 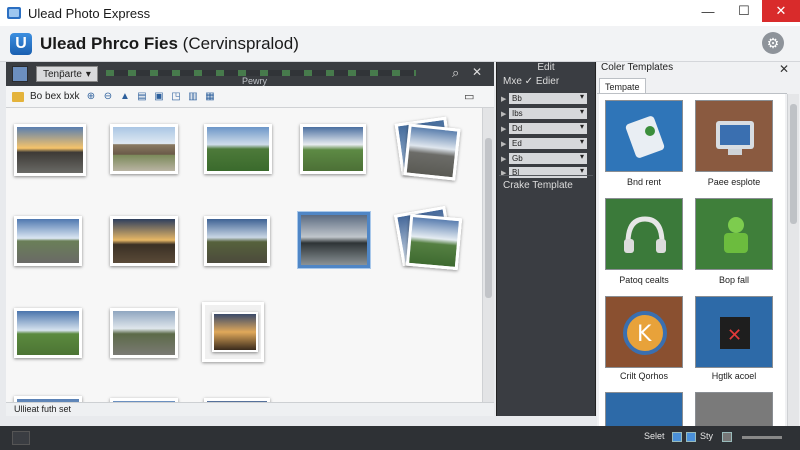 I want to click on template-tile-label: Patoq cealts, so click(x=644, y=280).